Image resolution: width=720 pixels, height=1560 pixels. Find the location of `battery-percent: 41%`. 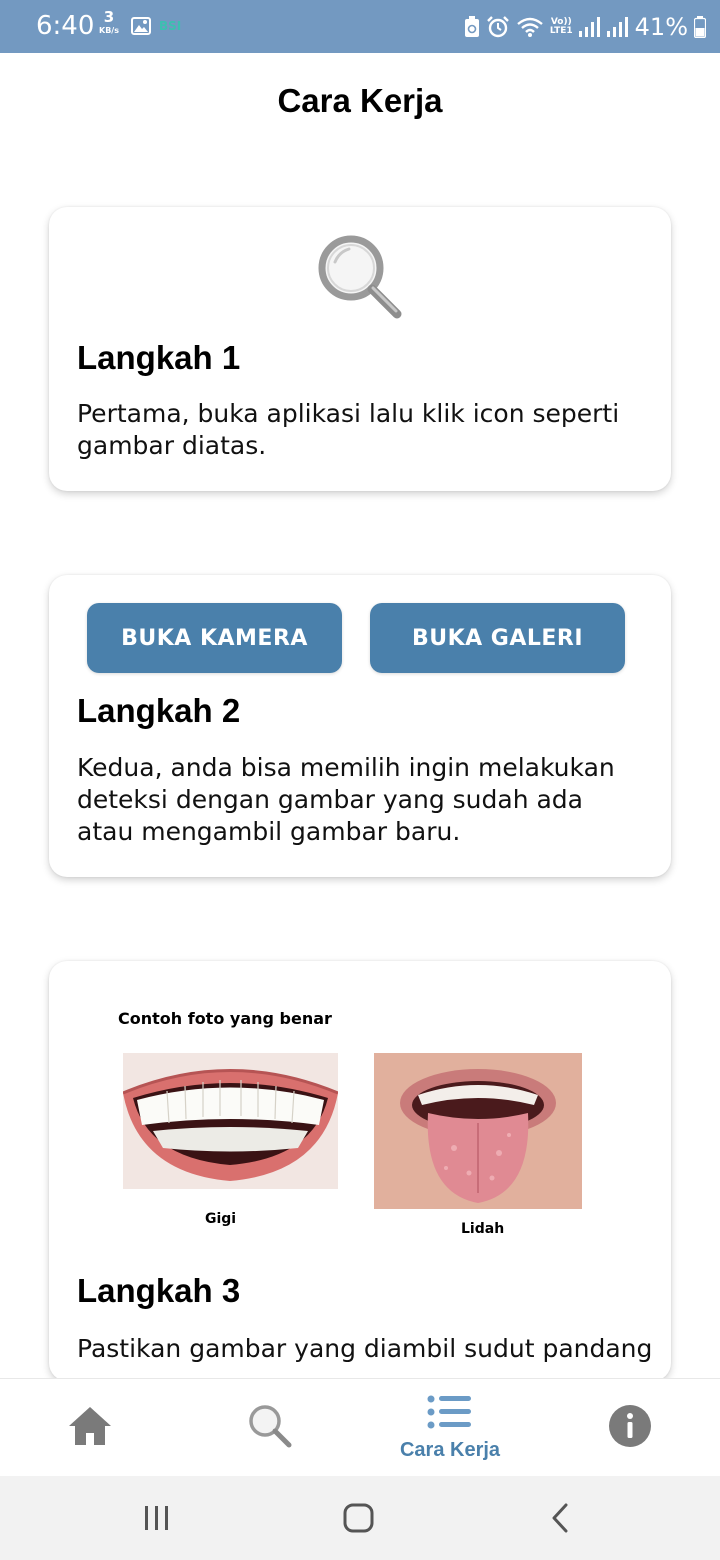

battery-percent: 41% is located at coordinates (661, 27).